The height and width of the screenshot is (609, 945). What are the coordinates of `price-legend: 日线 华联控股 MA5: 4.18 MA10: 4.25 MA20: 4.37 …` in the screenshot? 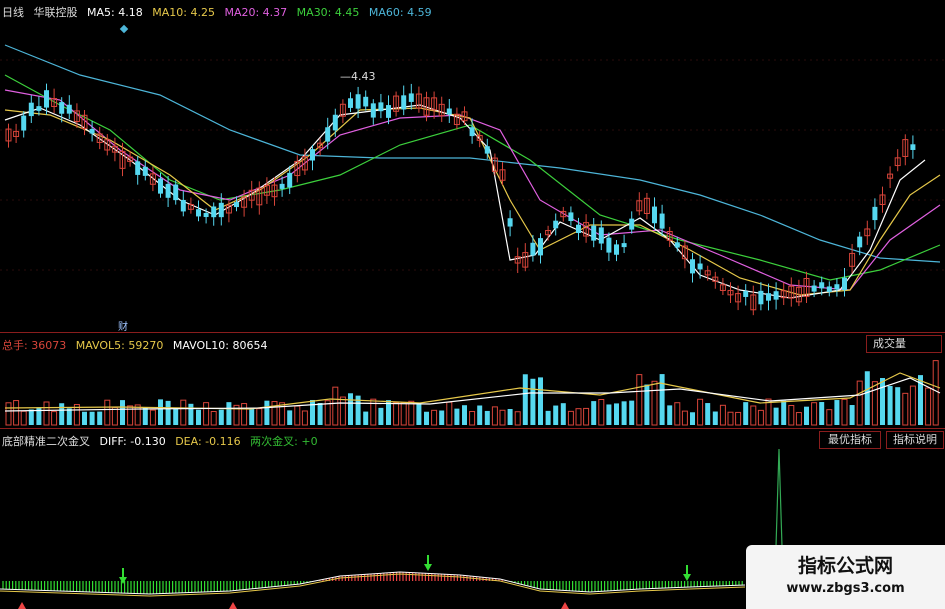 It's located at (220, 12).